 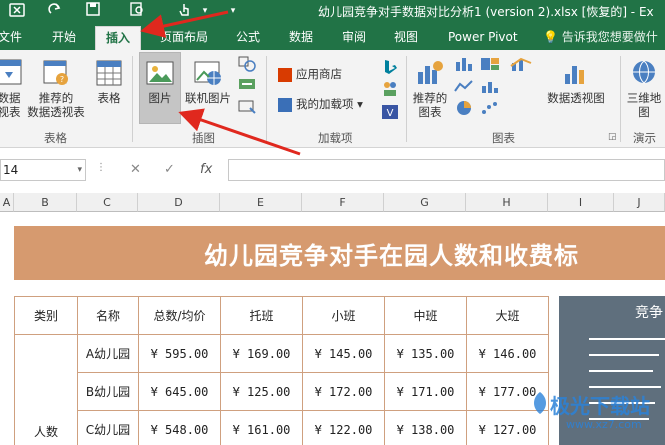 I want to click on line-chart-button, so click(x=464, y=87).